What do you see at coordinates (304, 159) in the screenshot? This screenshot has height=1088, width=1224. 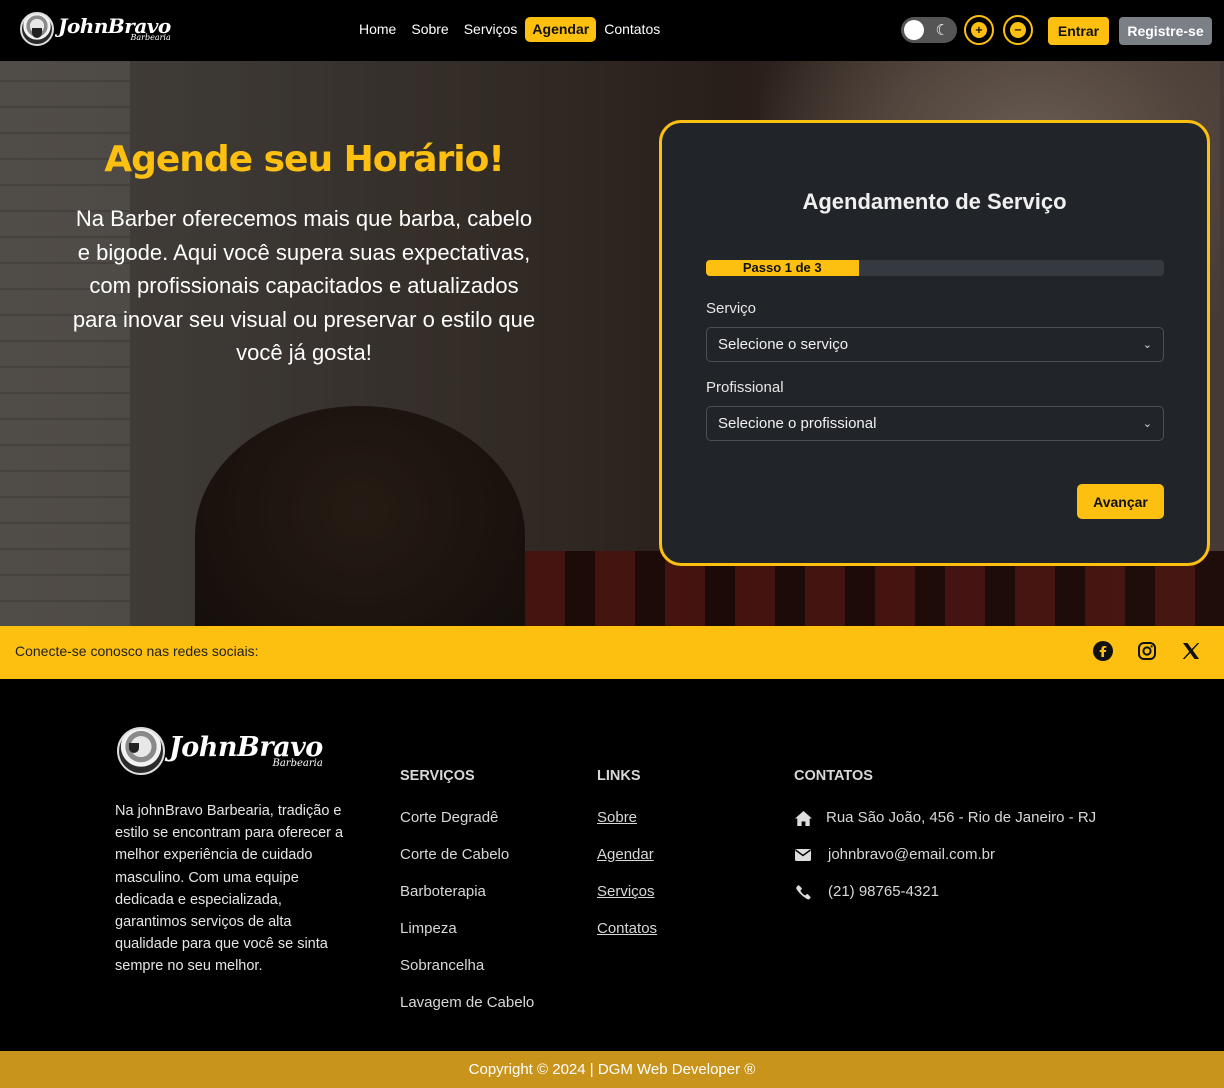 I see `hero-title: Agende seu Horário!` at bounding box center [304, 159].